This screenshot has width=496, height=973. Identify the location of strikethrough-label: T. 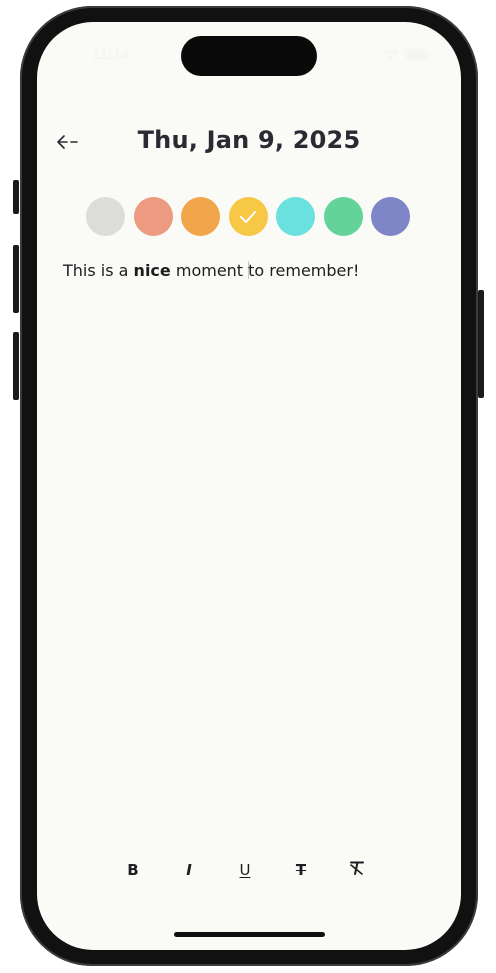
(301, 870).